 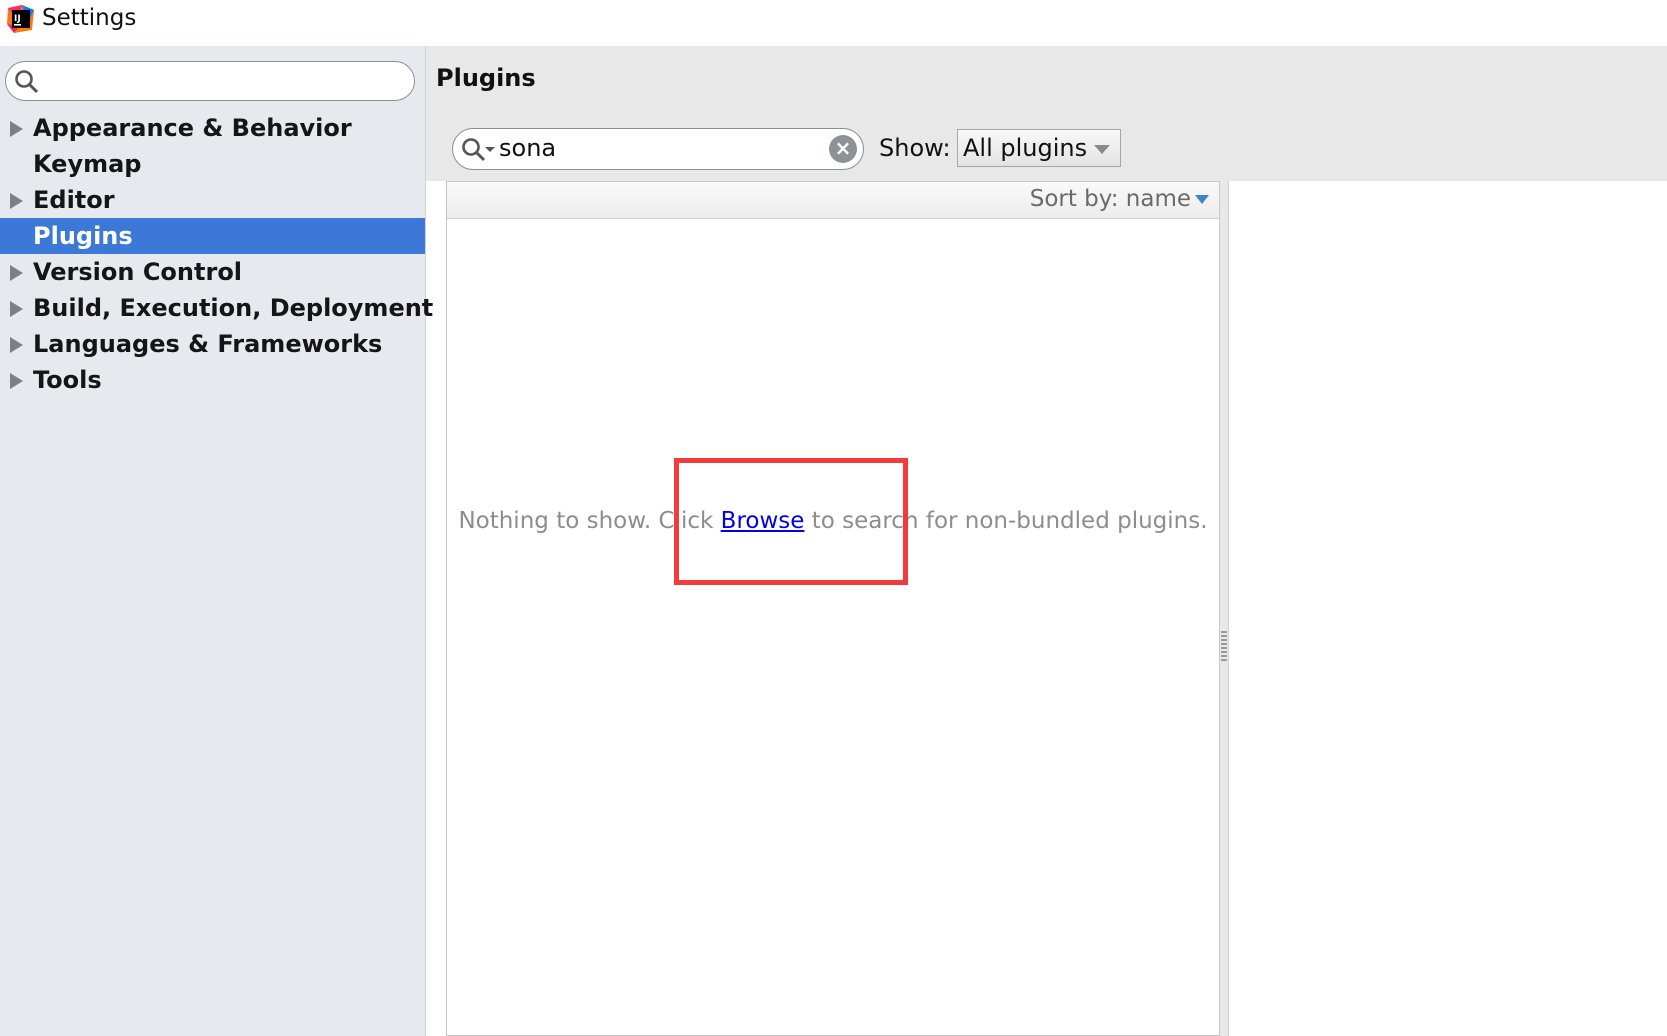 What do you see at coordinates (87, 164) in the screenshot?
I see `sidebar-item-label: Keymap` at bounding box center [87, 164].